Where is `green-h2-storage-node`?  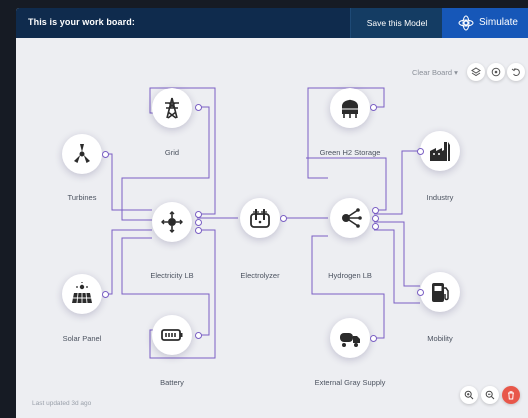
green-h2-storage-node is located at coordinates (350, 108).